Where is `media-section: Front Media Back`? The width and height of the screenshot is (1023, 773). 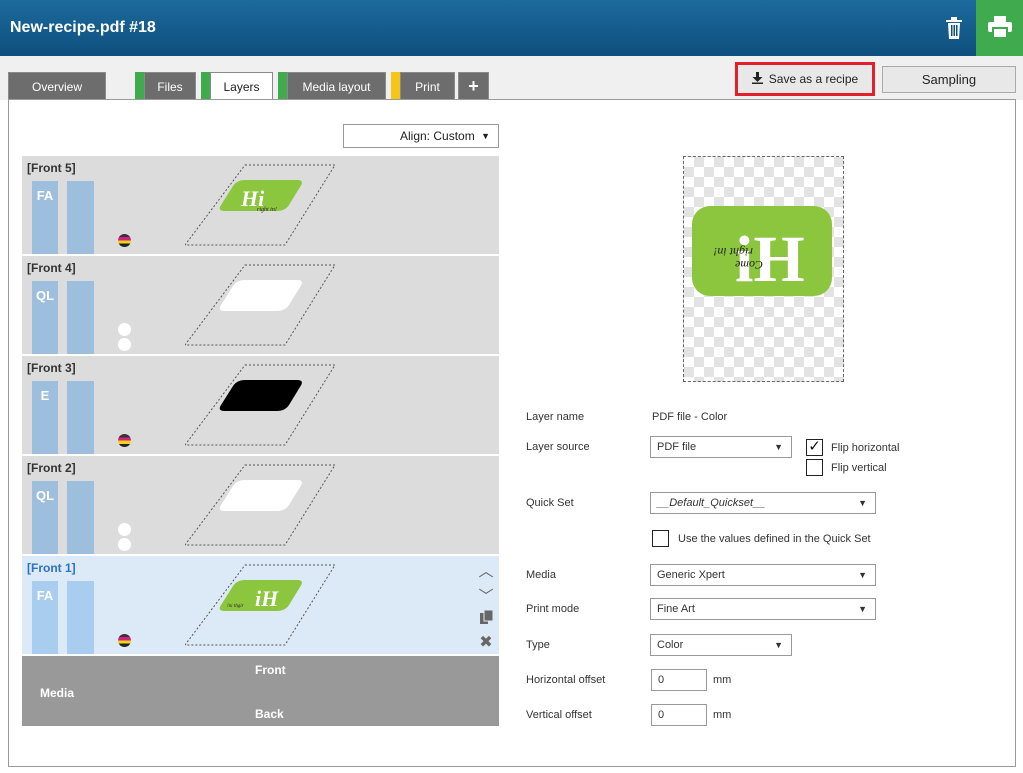 media-section: Front Media Back is located at coordinates (260, 691).